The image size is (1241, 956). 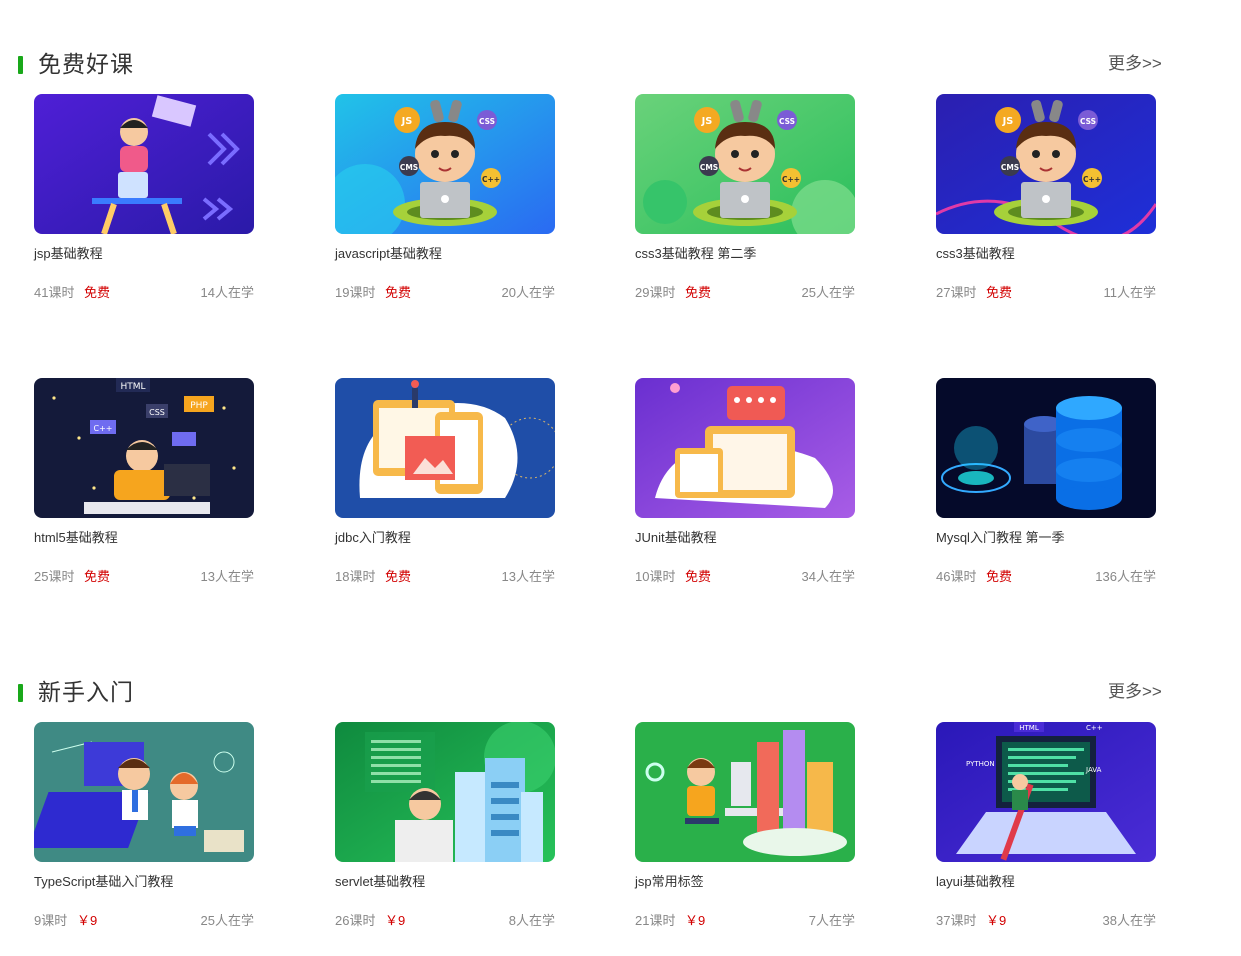 I want to click on svg-text: PHP, so click(x=199, y=406).